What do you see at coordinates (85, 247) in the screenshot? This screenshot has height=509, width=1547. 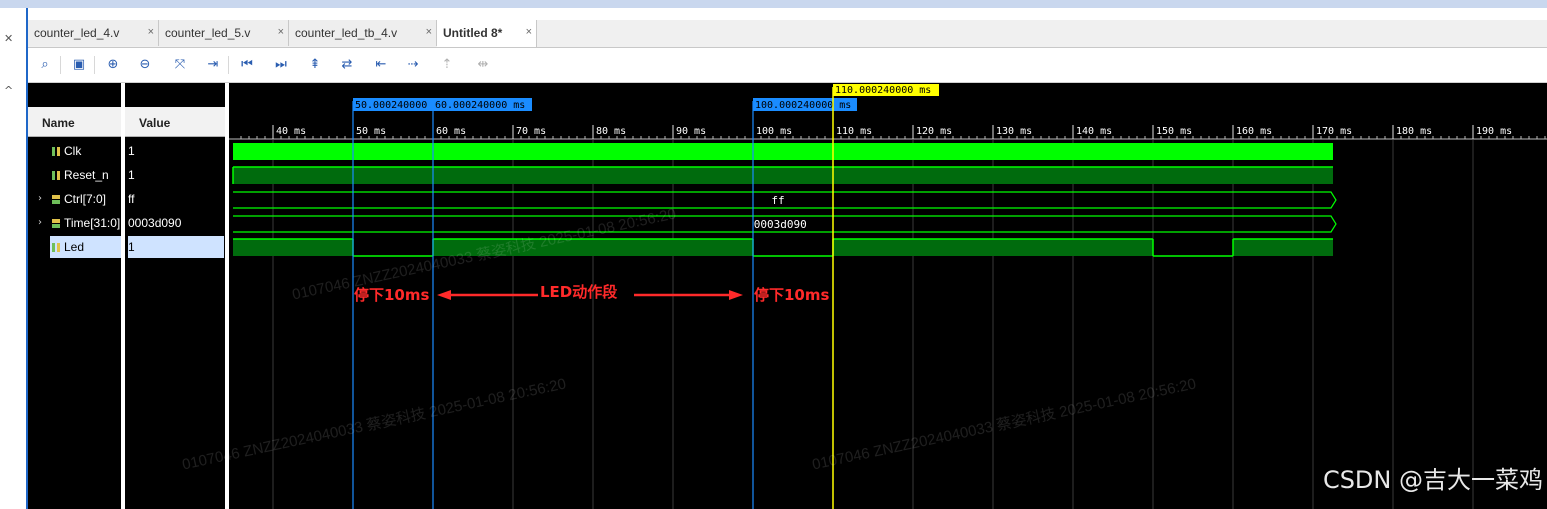 I see `signal-row-led: Led` at bounding box center [85, 247].